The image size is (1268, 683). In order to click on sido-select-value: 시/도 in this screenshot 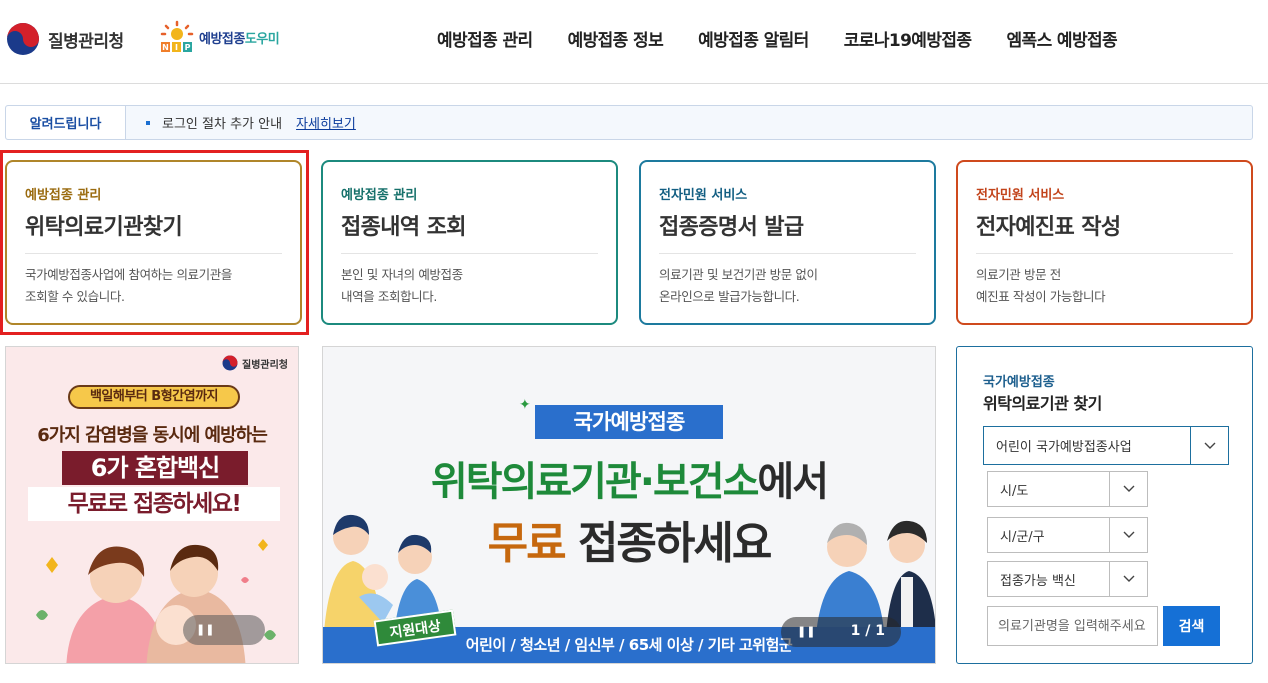, I will do `click(1014, 491)`.